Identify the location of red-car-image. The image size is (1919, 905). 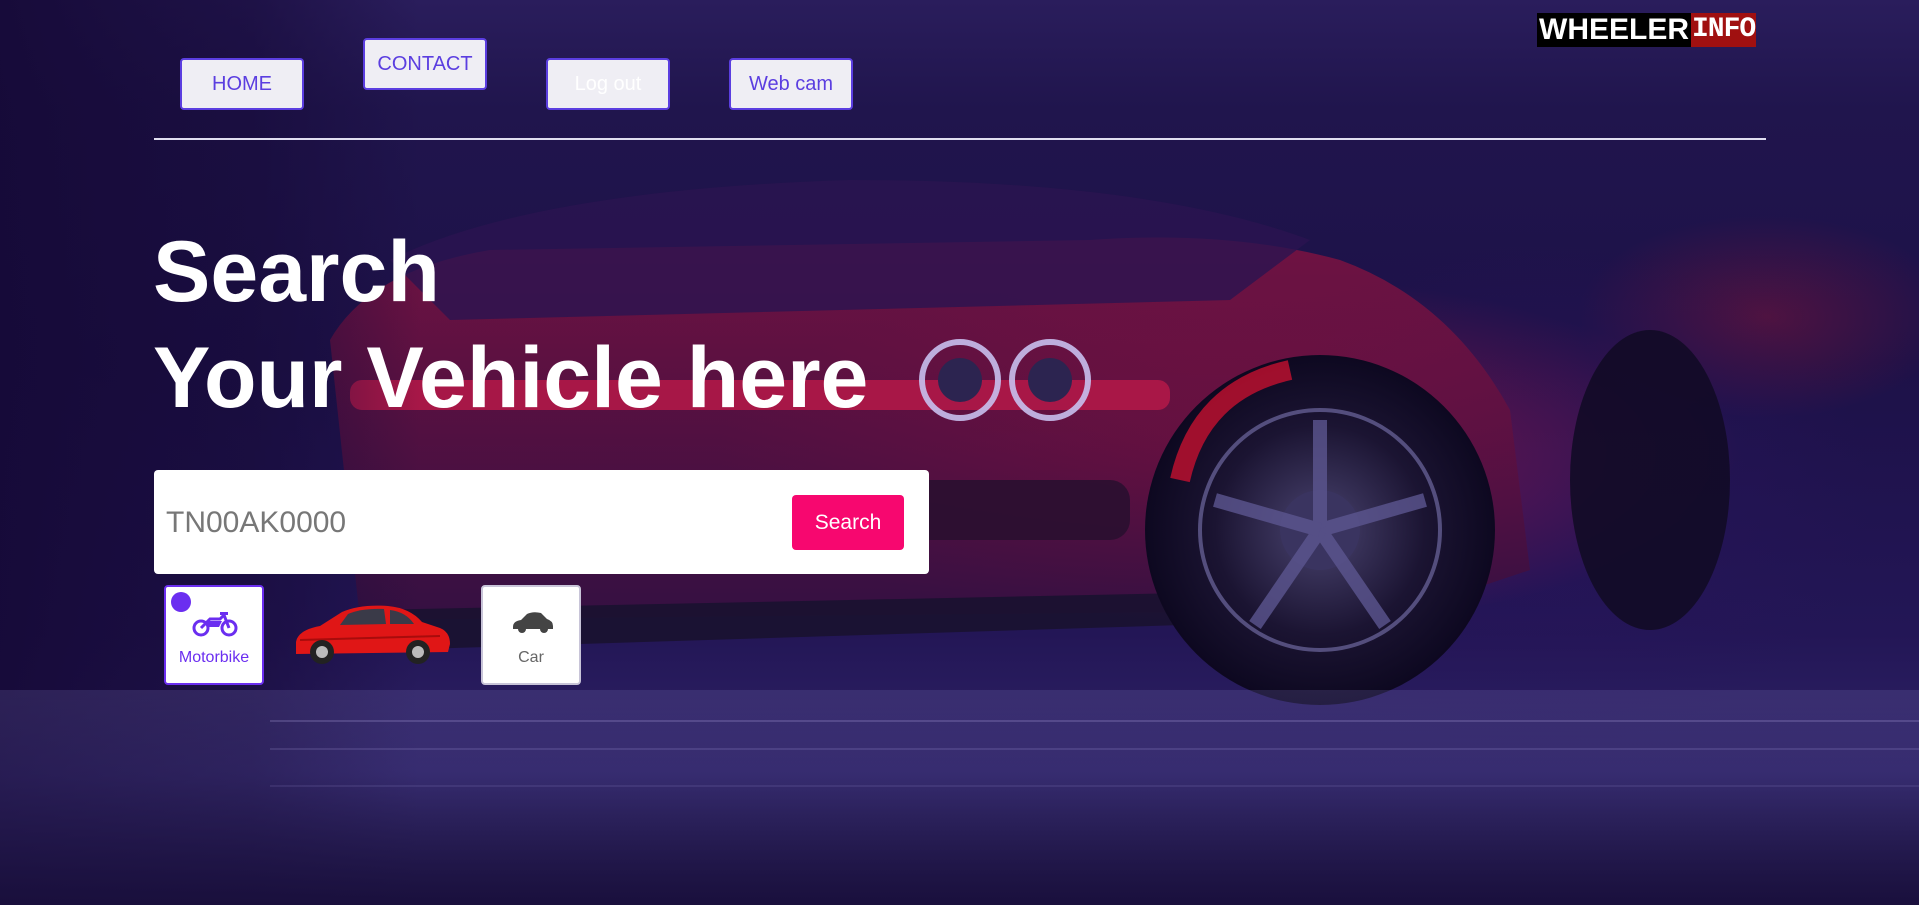
(373, 634).